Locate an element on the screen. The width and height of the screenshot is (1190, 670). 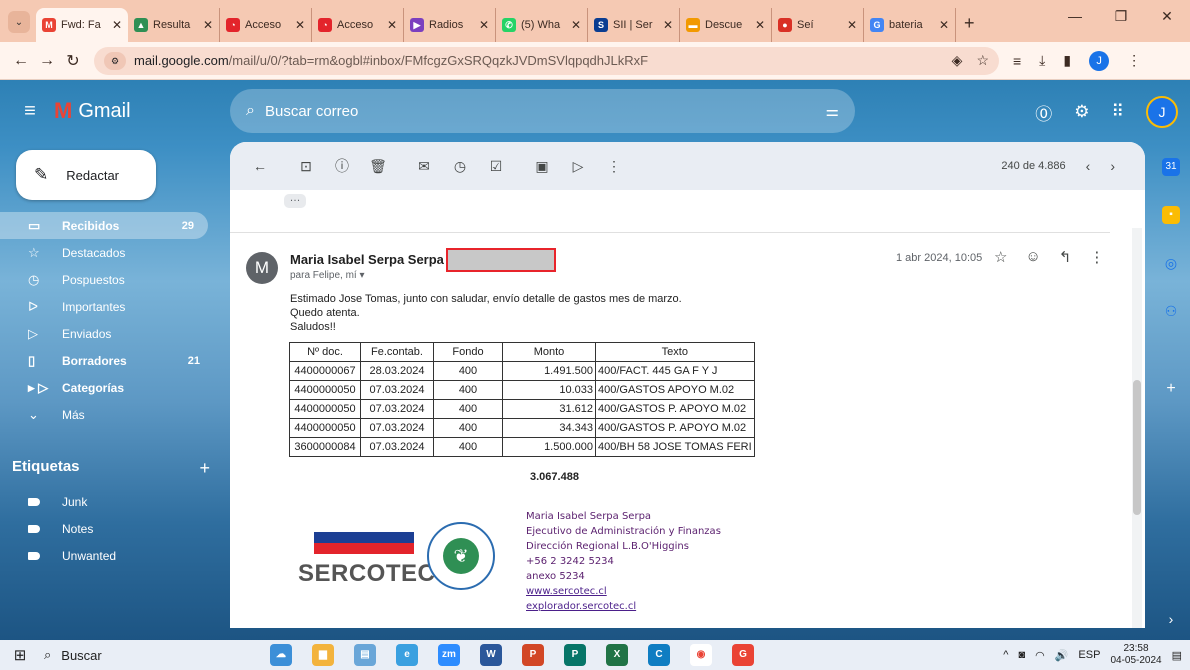
browser-tab: ✆ (5) Wha ✕ is located at coordinates (542, 25).